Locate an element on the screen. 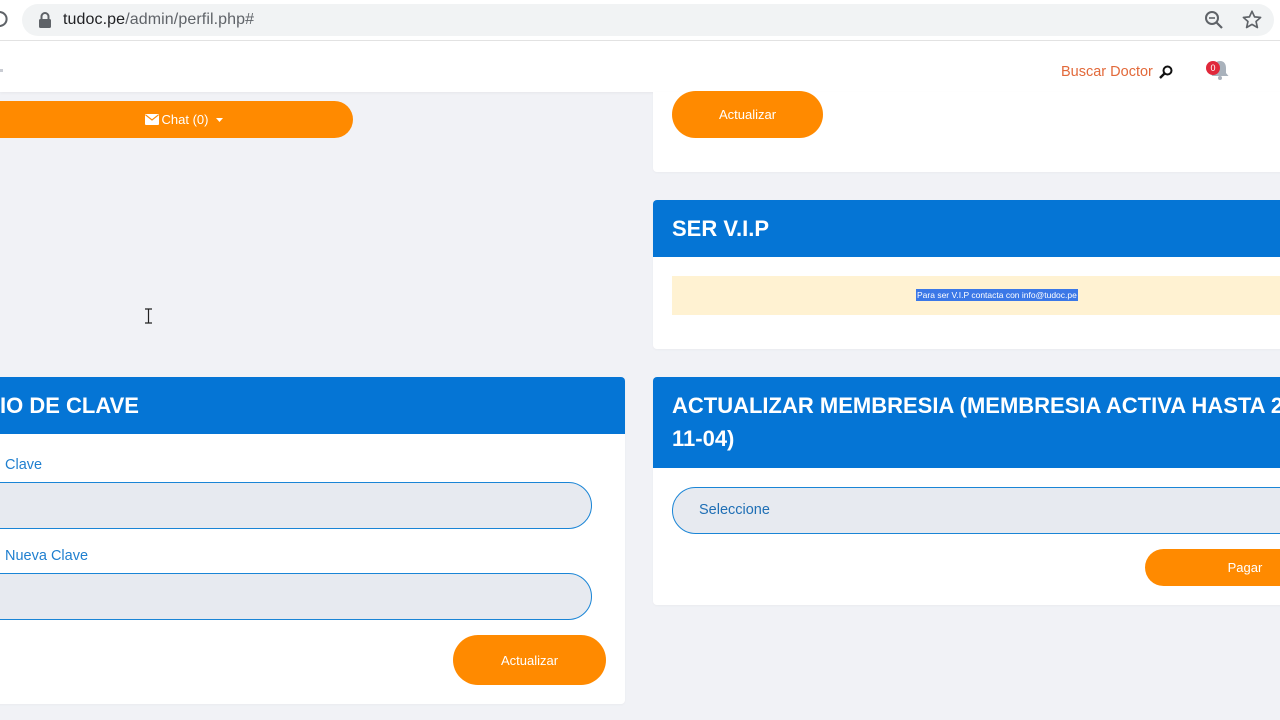 The height and width of the screenshot is (720, 1280). reload-icon is located at coordinates (4, 19).